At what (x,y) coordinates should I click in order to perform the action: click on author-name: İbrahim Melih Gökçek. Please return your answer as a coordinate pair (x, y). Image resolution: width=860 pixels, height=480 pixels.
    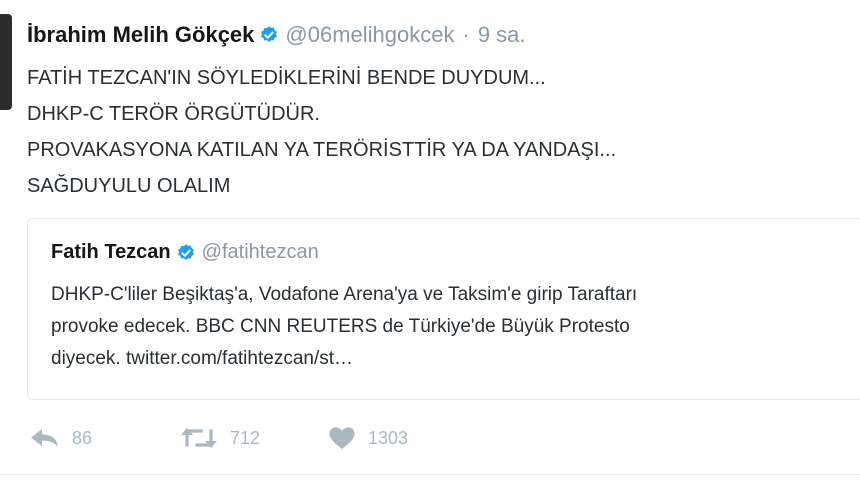
    Looking at the image, I should click on (140, 35).